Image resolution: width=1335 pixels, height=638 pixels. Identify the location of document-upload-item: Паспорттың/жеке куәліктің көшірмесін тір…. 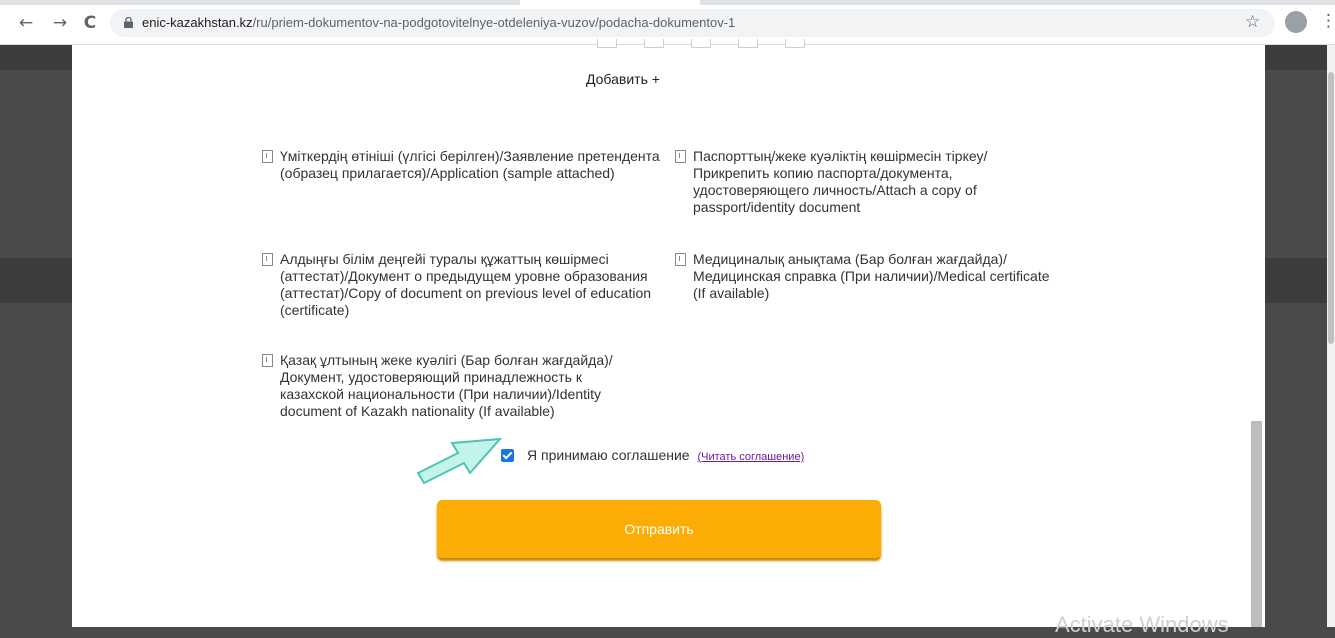
(867, 182).